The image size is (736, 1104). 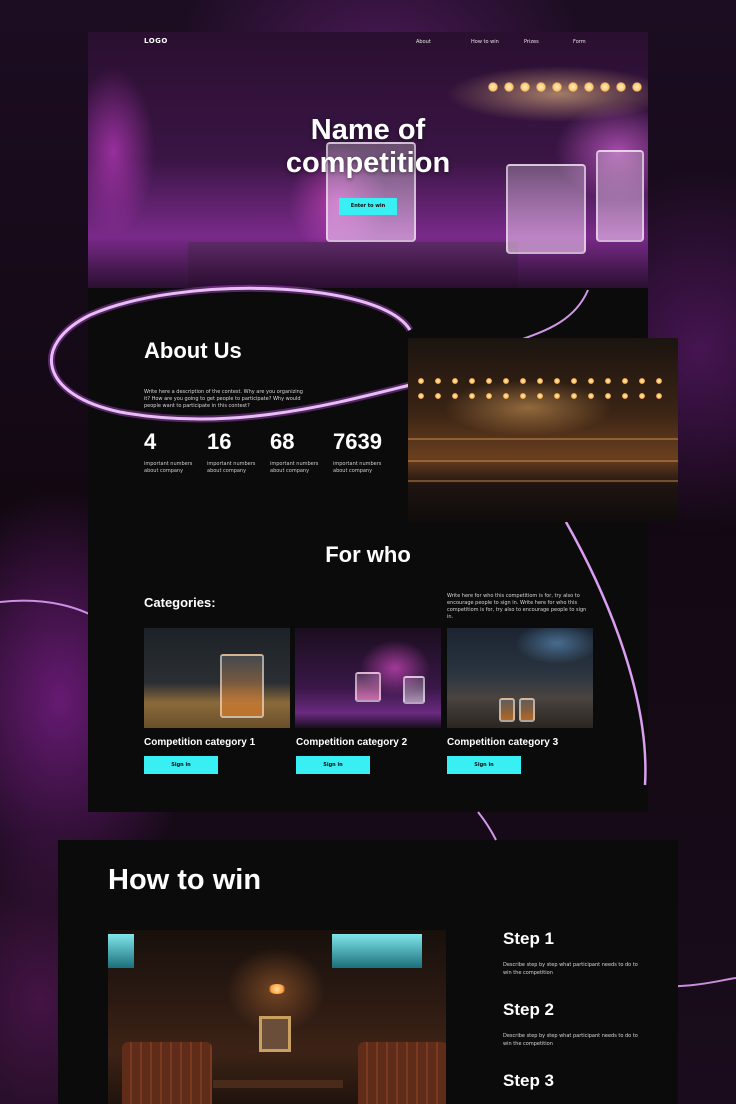 What do you see at coordinates (282, 441) in the screenshot?
I see `stat-value-3: 68` at bounding box center [282, 441].